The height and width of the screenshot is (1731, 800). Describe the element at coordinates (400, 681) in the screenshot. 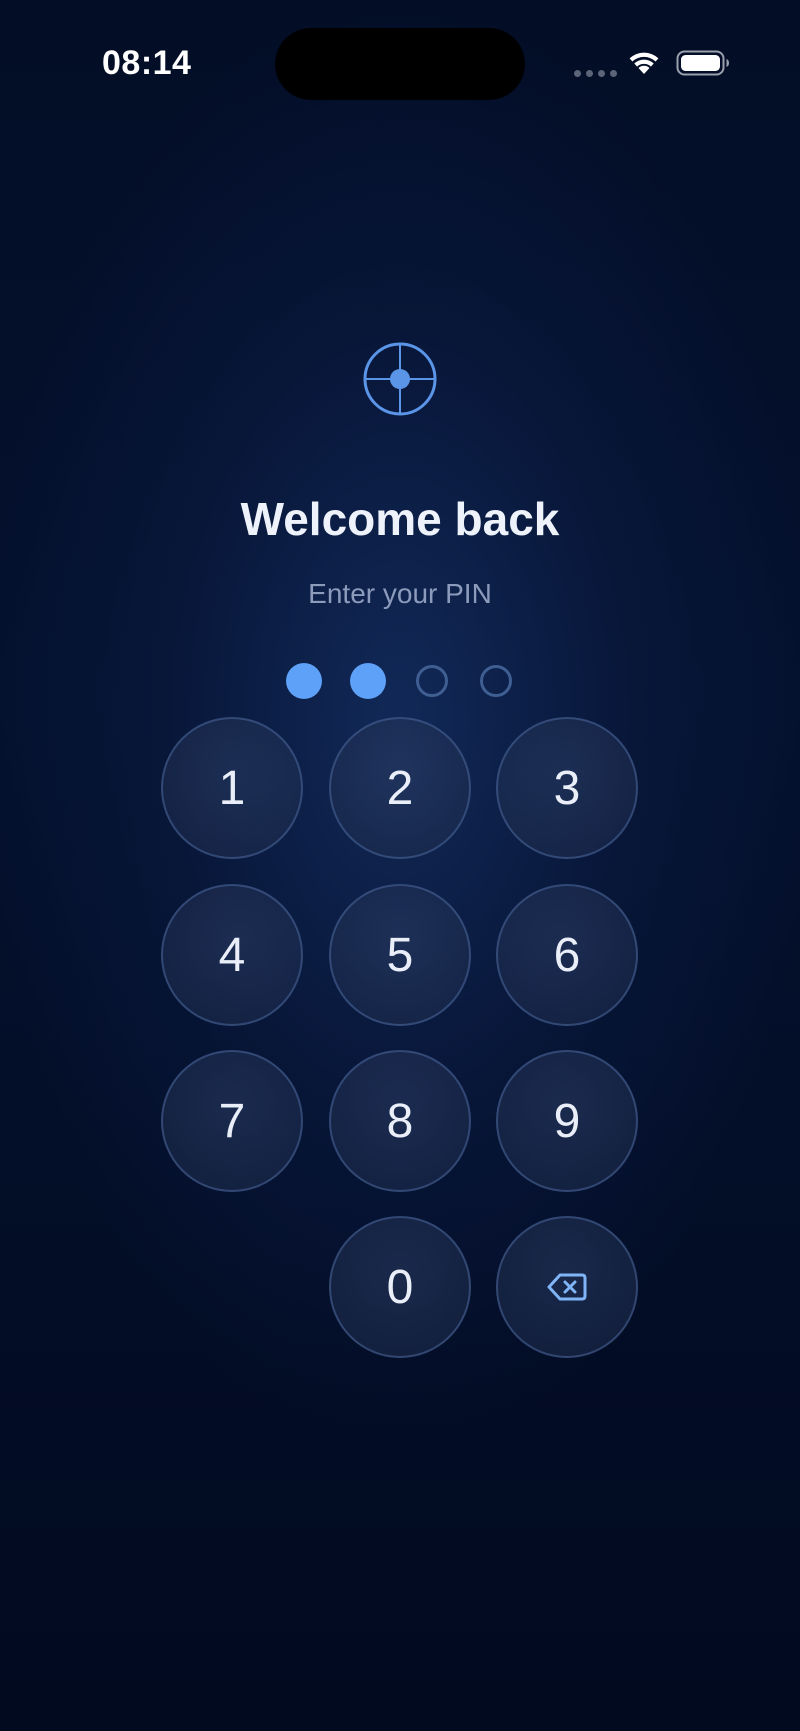

I see `pin-indicator` at that location.